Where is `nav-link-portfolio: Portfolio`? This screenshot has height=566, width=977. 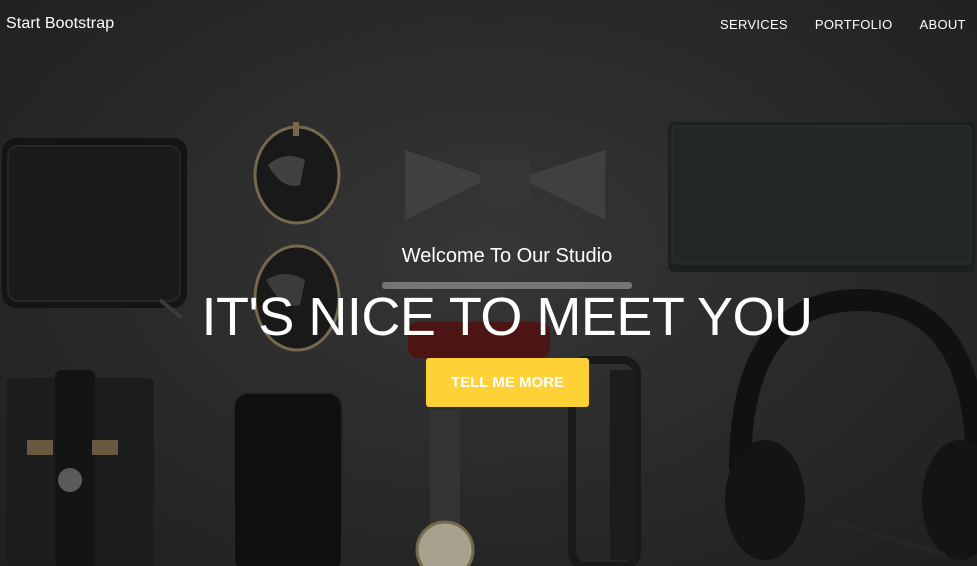 nav-link-portfolio: Portfolio is located at coordinates (854, 24).